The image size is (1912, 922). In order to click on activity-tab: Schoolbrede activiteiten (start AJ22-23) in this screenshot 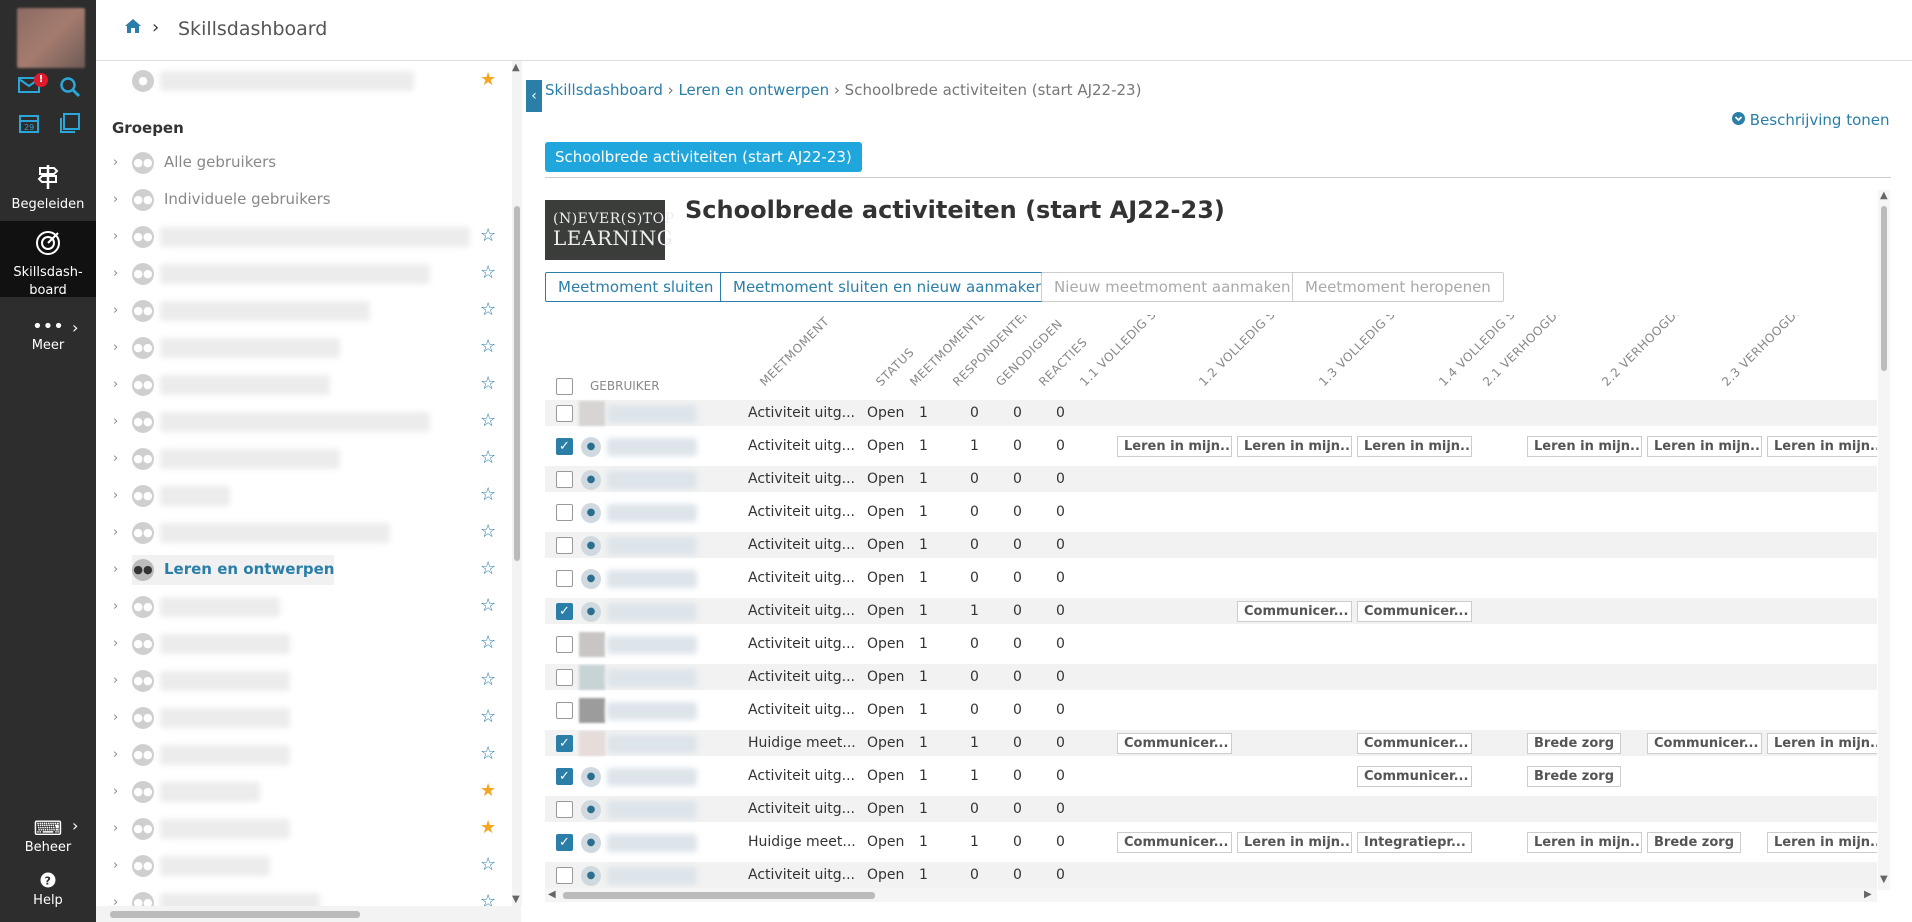, I will do `click(703, 157)`.